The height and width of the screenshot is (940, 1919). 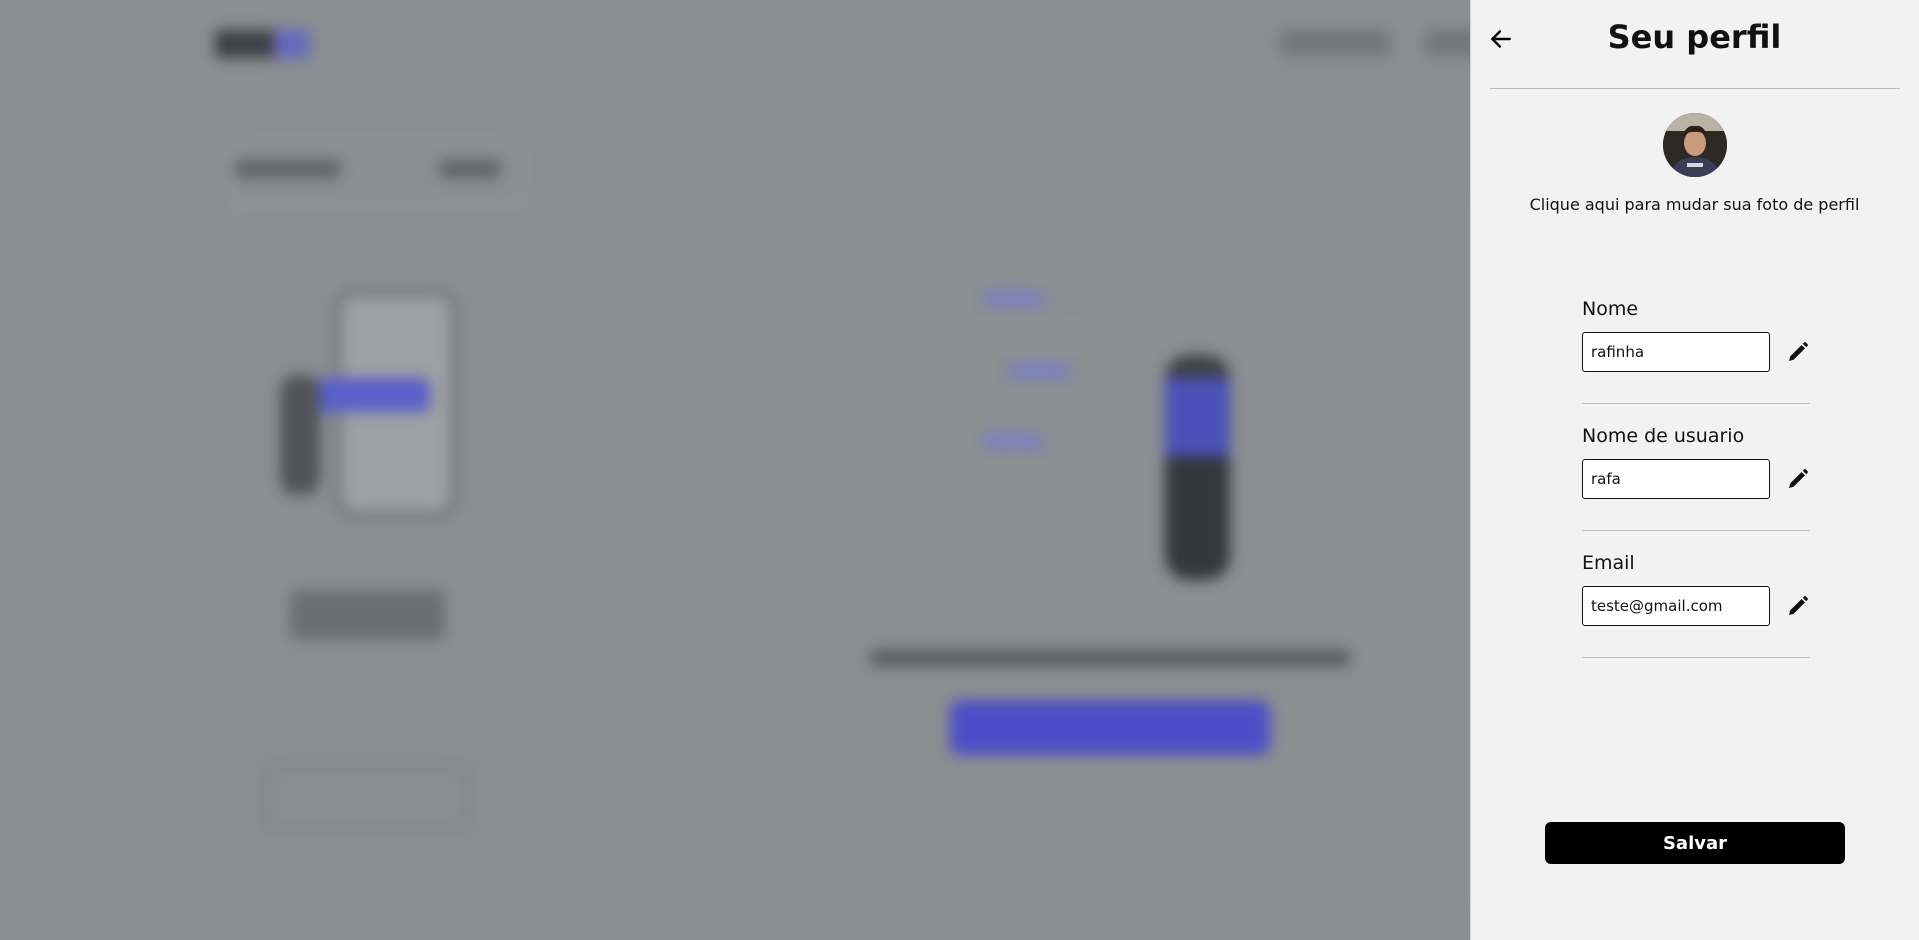 I want to click on avatar-photo, so click(x=1695, y=145).